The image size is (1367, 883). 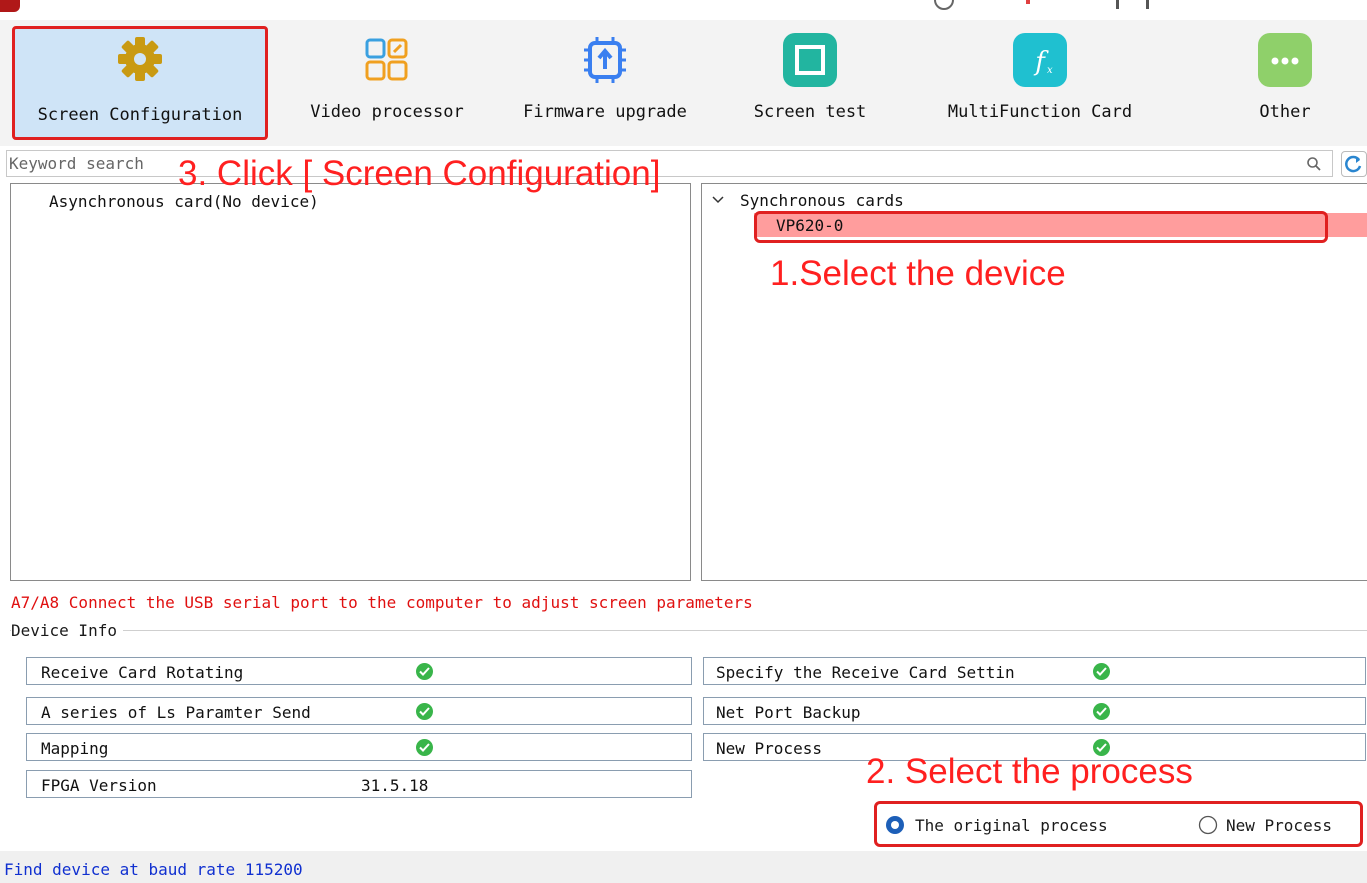 I want to click on video-processor-label: Video processor, so click(x=387, y=112).